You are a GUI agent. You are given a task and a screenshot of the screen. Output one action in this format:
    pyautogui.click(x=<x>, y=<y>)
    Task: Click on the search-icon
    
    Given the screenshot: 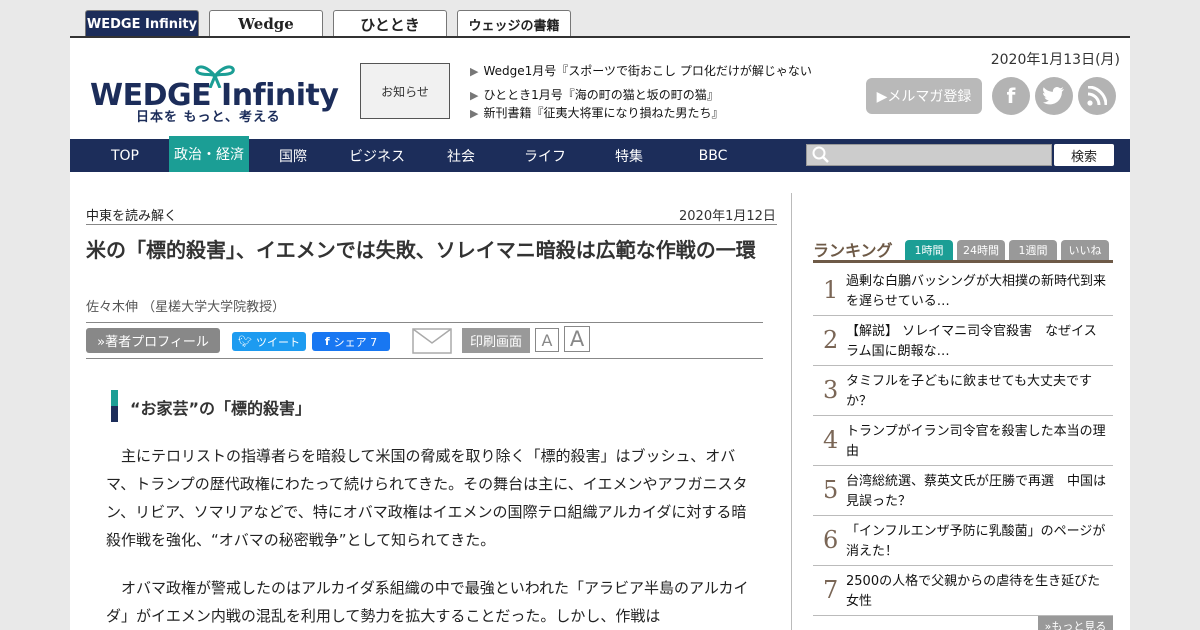 What is the action you would take?
    pyautogui.click(x=820, y=154)
    